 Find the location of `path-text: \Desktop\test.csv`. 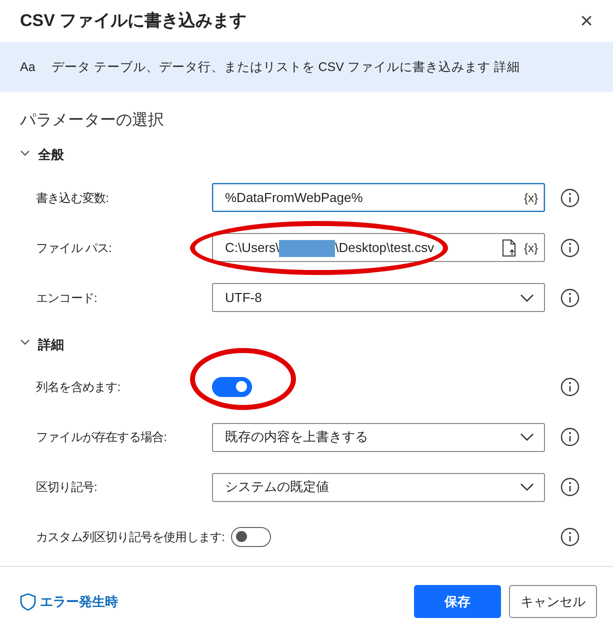

path-text: \Desktop\test.csv is located at coordinates (384, 247).